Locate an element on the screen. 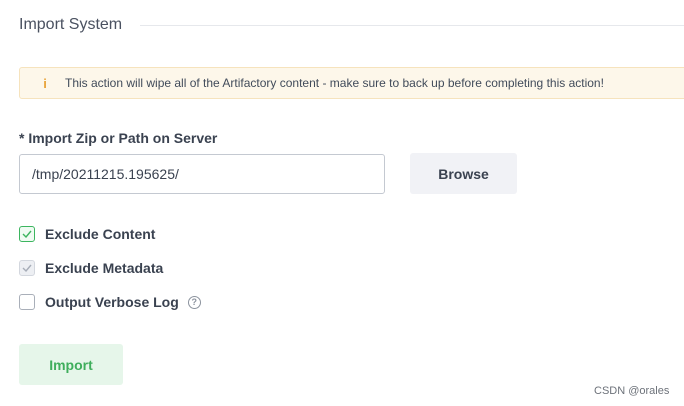 The image size is (684, 406). question-circle-icon: ? is located at coordinates (194, 302).